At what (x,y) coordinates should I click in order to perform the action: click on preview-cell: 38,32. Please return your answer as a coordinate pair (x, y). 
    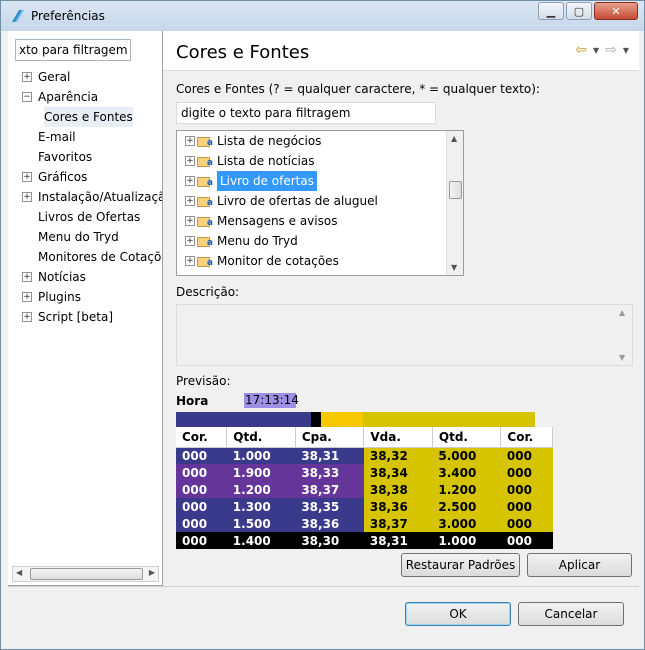
    Looking at the image, I should click on (398, 455).